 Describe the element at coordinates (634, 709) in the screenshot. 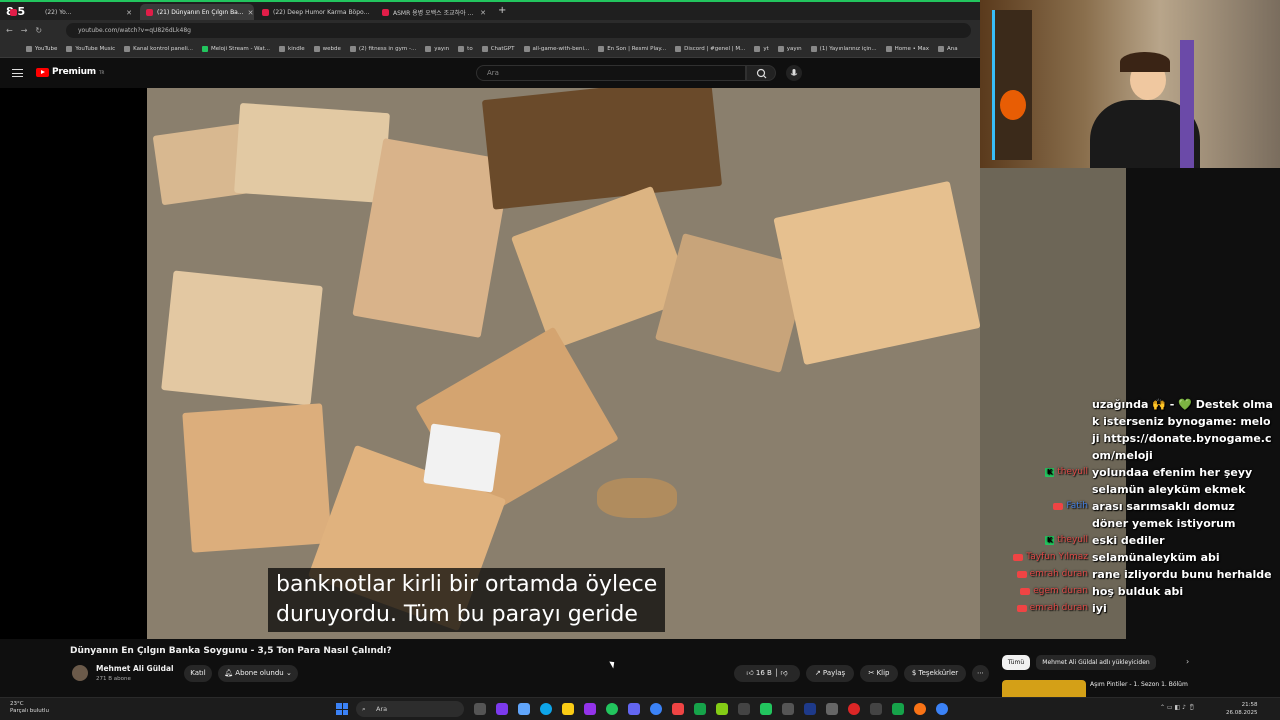

I see `discord-icon` at that location.